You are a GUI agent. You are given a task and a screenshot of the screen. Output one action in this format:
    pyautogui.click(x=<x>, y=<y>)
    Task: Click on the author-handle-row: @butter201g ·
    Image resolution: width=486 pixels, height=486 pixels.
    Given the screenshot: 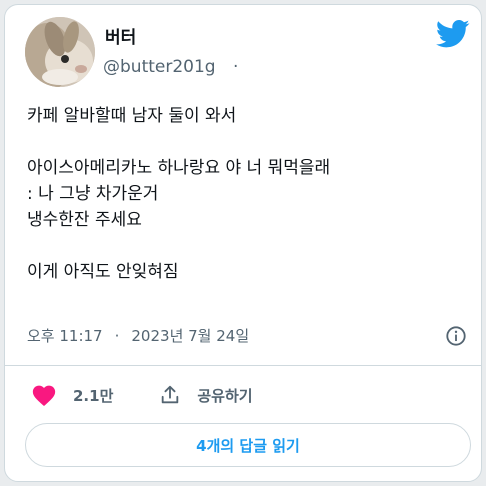 What is the action you would take?
    pyautogui.click(x=170, y=67)
    